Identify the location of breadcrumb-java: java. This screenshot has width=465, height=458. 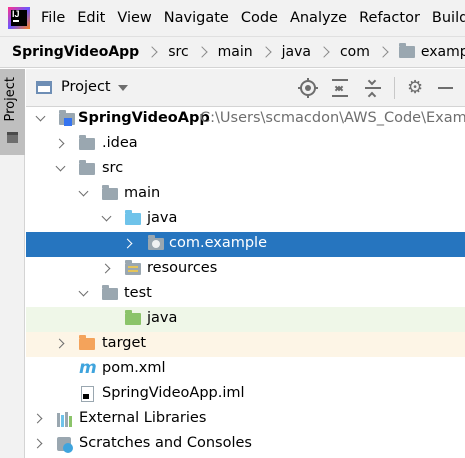
(296, 52).